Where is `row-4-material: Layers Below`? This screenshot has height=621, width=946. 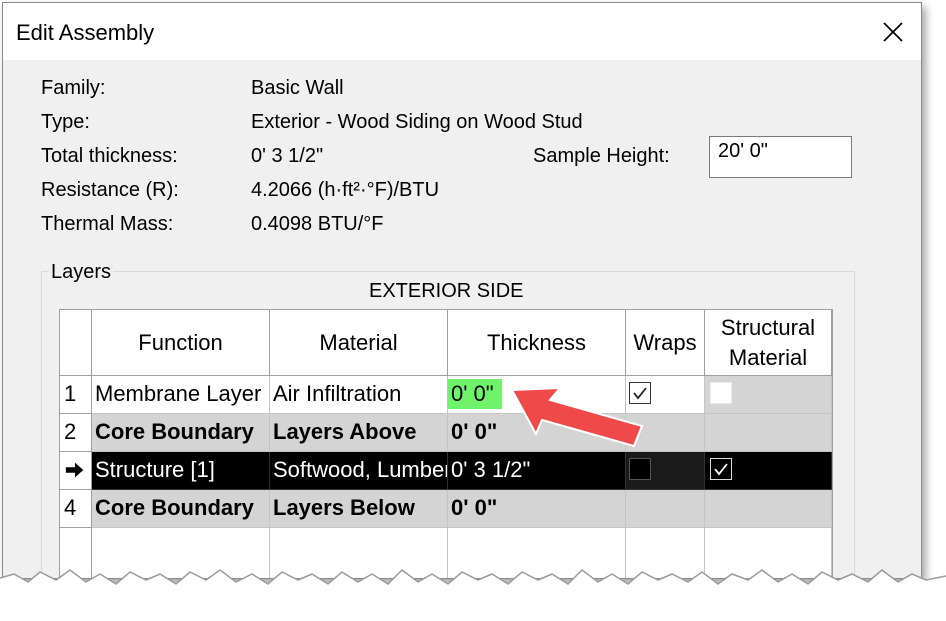 row-4-material: Layers Below is located at coordinates (359, 509).